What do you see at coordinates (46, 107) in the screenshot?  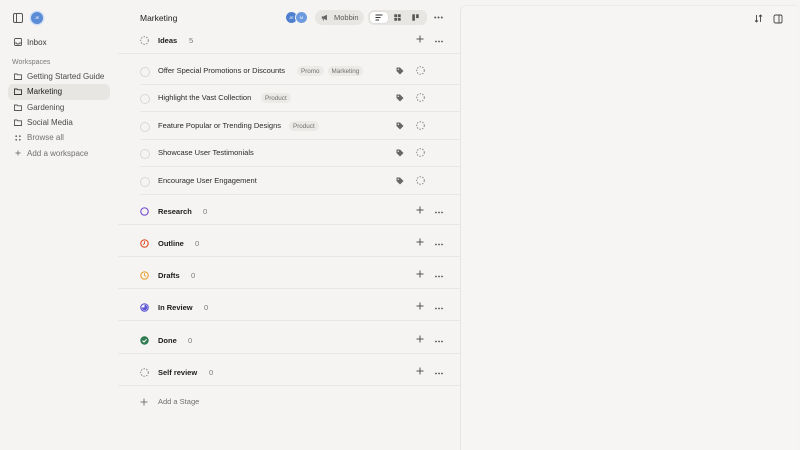 I see `sidebar-item-label: Gardening` at bounding box center [46, 107].